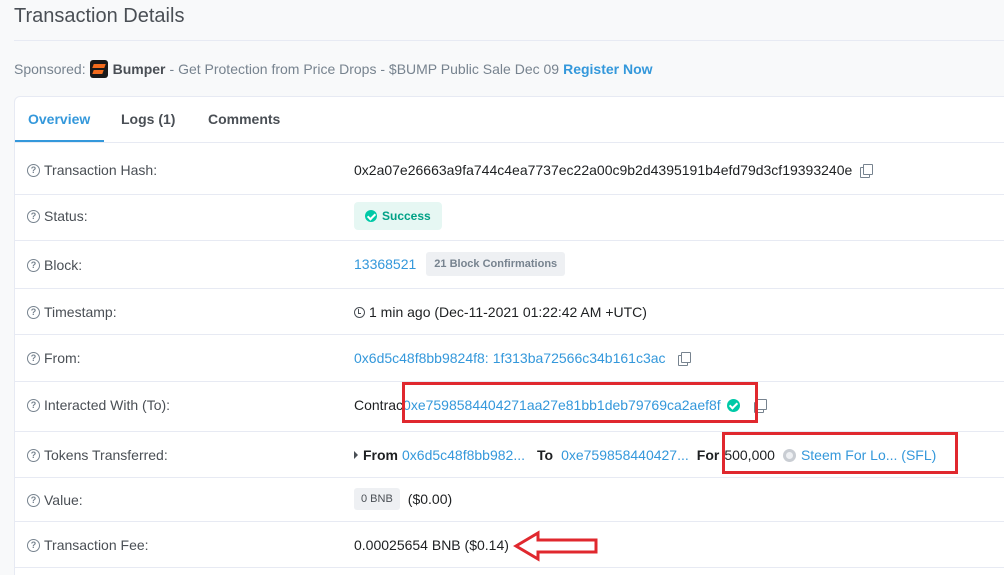 The image size is (1004, 575). Describe the element at coordinates (580, 402) in the screenshot. I see `highlight-box-contract` at that location.